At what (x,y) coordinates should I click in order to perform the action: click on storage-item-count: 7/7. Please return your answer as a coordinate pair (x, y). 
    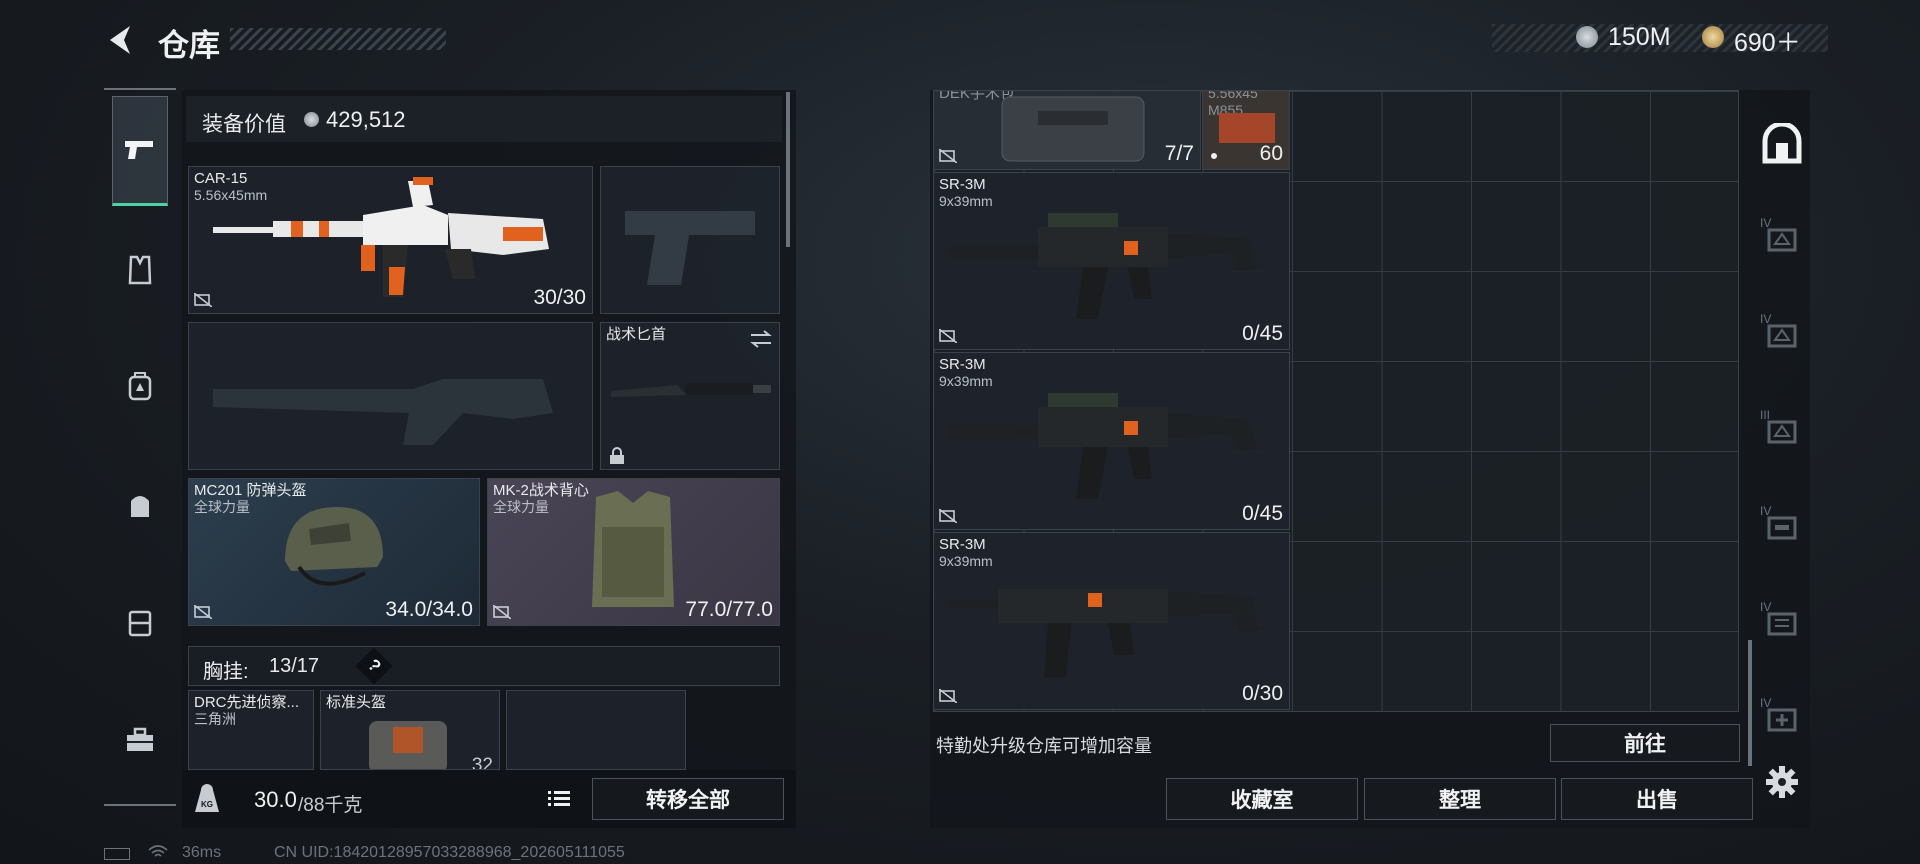
    Looking at the image, I should click on (1179, 153).